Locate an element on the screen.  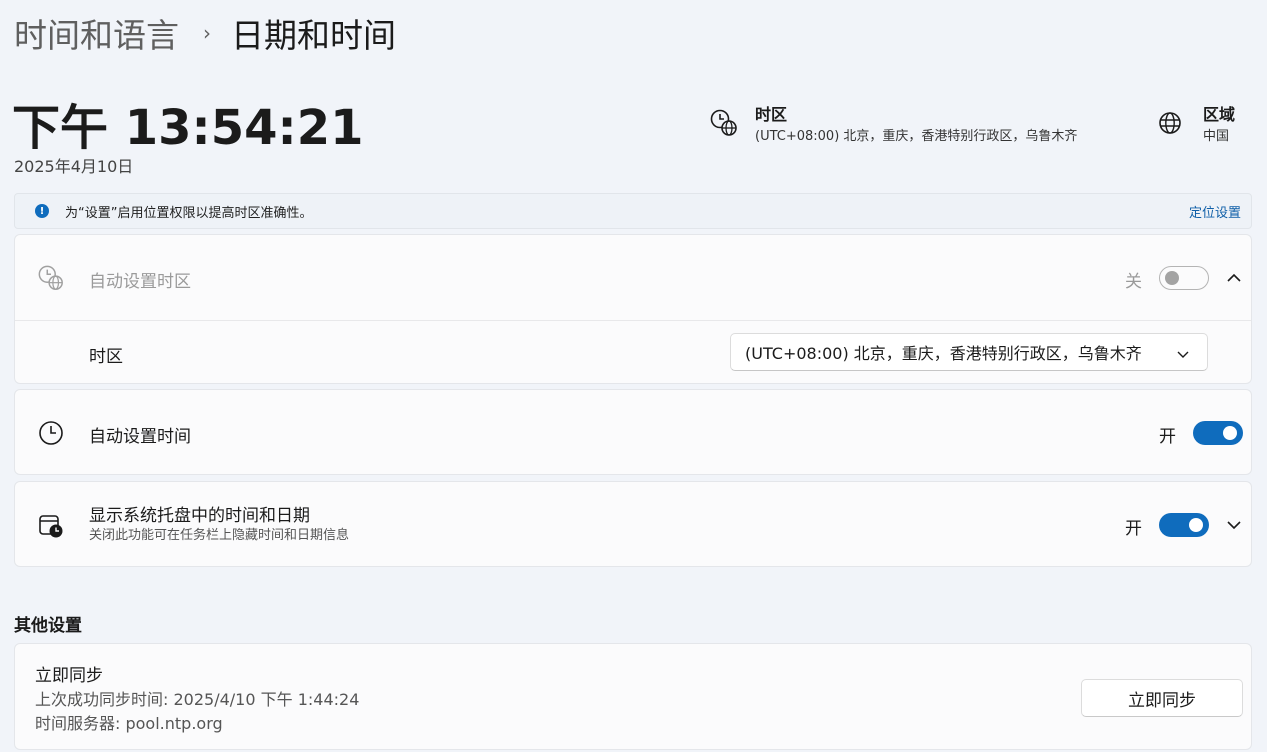
sync-title: 立即同步 is located at coordinates (69, 676).